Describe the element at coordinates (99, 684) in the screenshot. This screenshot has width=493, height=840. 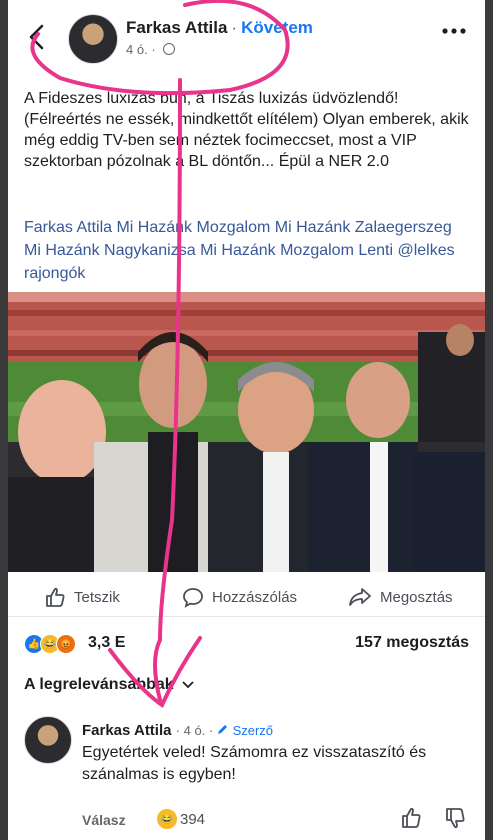
I see `sort-label: A legrelevánsabbak` at that location.